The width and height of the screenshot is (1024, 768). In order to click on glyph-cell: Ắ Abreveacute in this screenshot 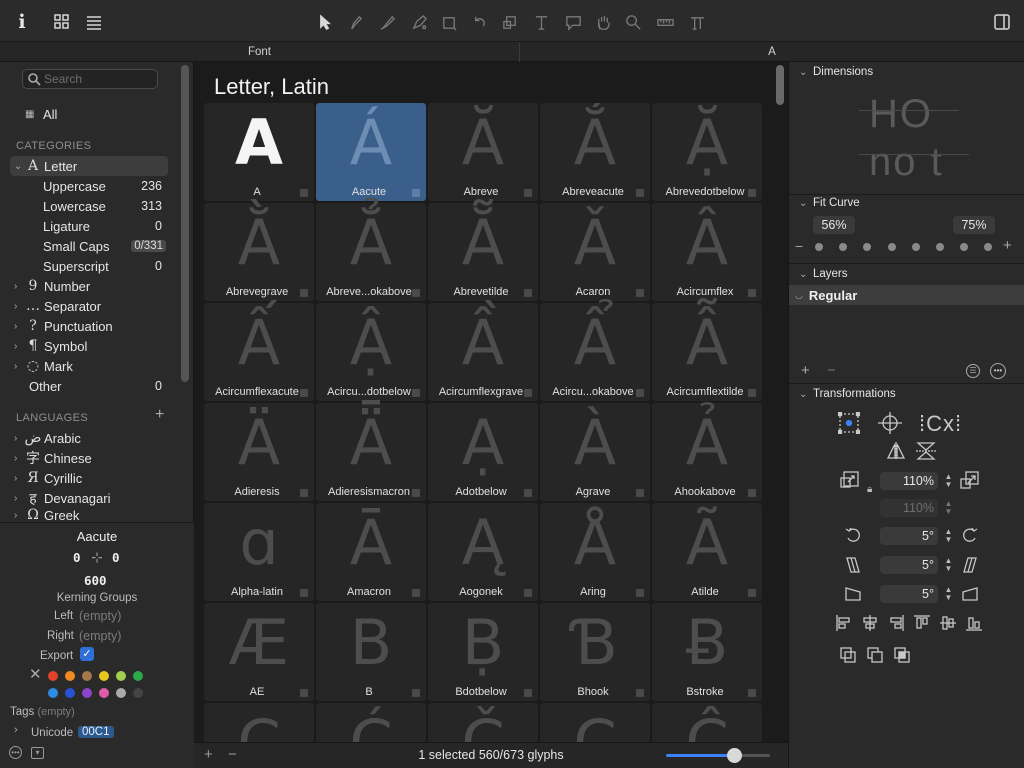, I will do `click(595, 152)`.